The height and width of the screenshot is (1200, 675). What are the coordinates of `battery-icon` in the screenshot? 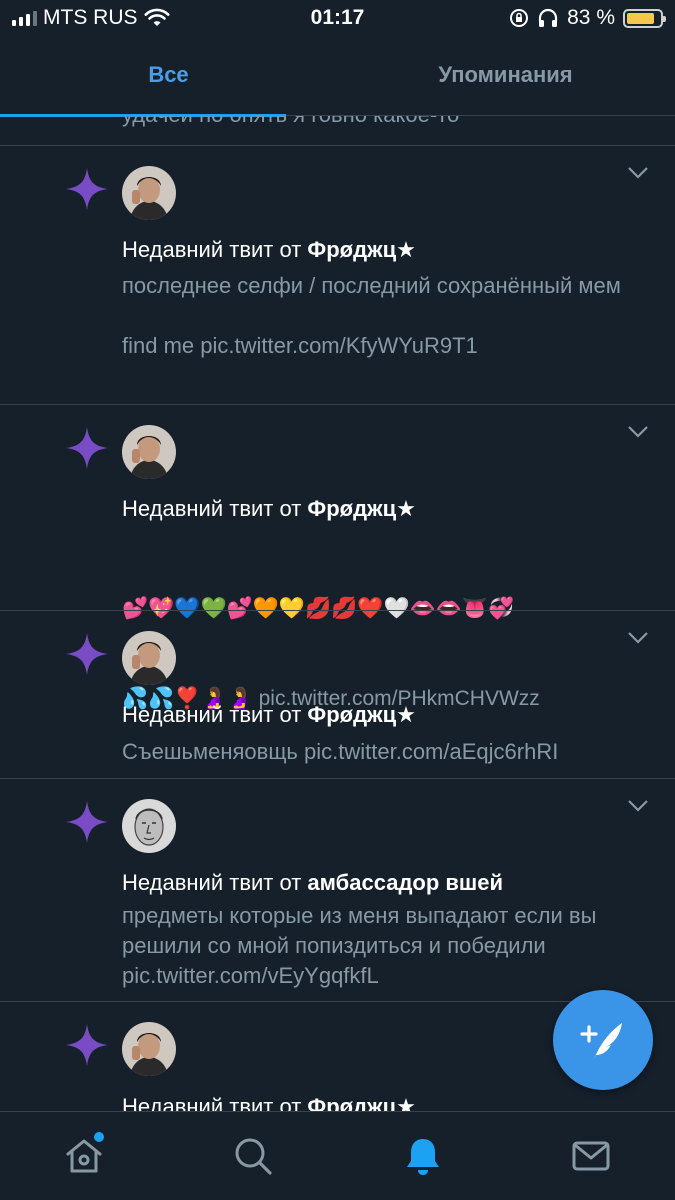 It's located at (644, 18).